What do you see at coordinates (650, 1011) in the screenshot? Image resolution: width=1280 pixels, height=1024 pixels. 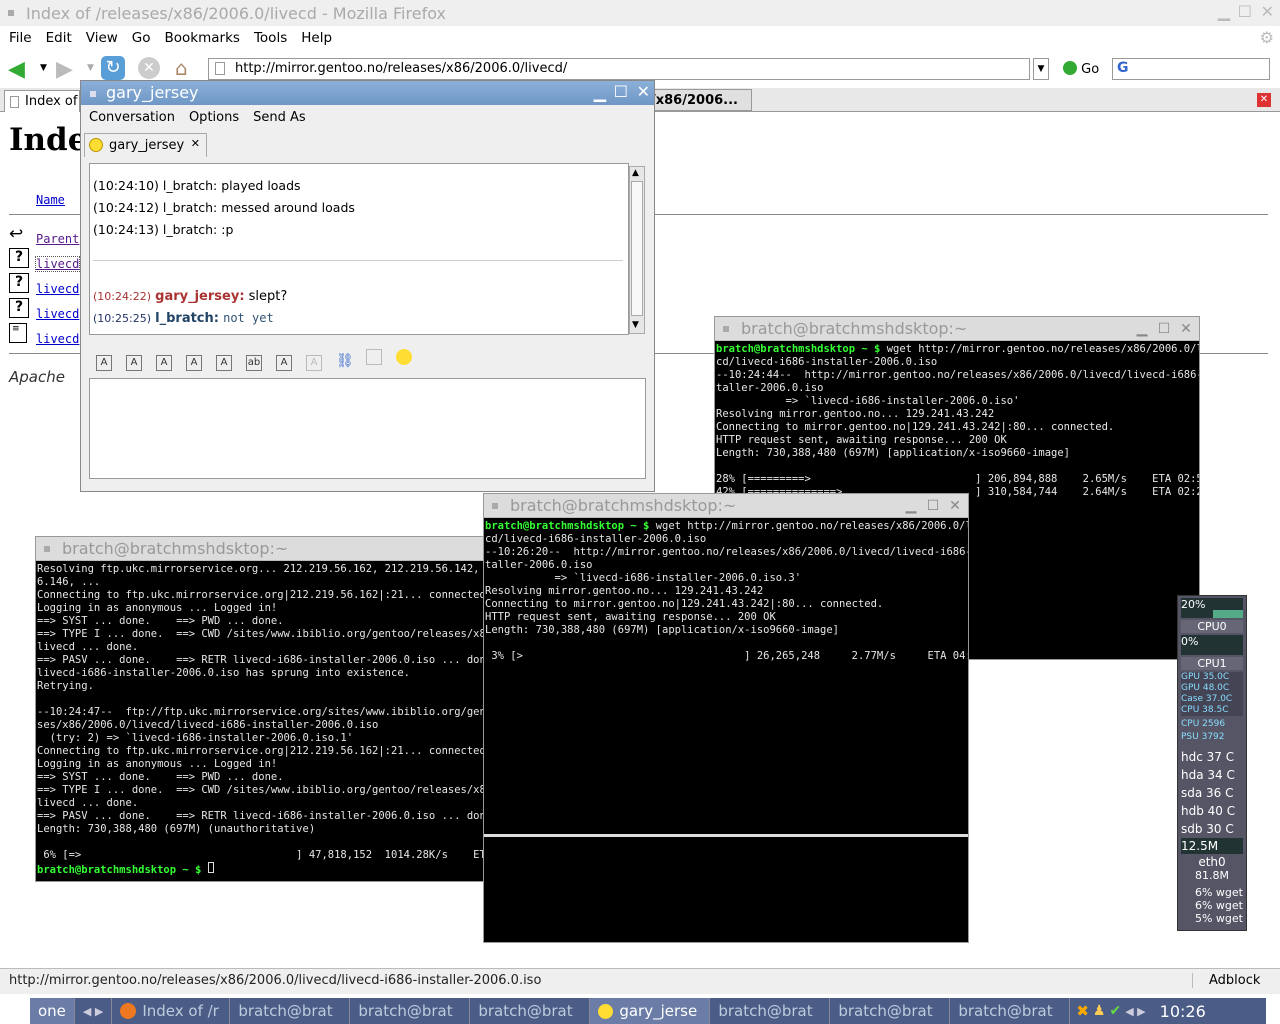 I see `task-chat: gary_jerse` at bounding box center [650, 1011].